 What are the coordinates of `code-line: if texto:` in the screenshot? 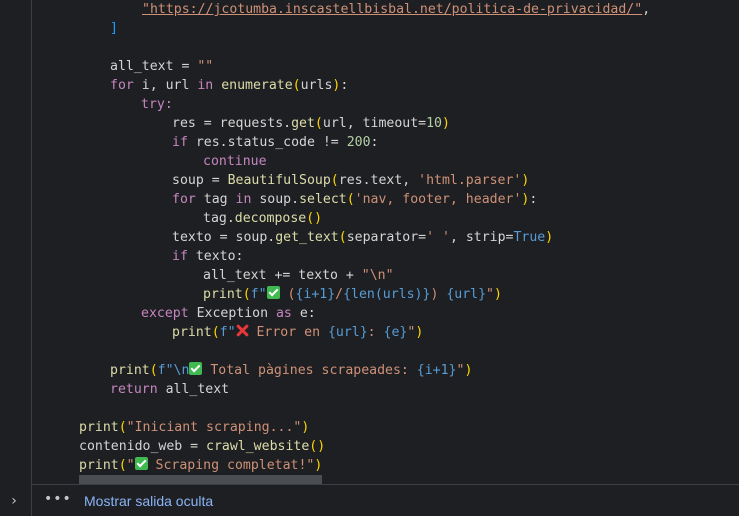 It's located at (208, 256).